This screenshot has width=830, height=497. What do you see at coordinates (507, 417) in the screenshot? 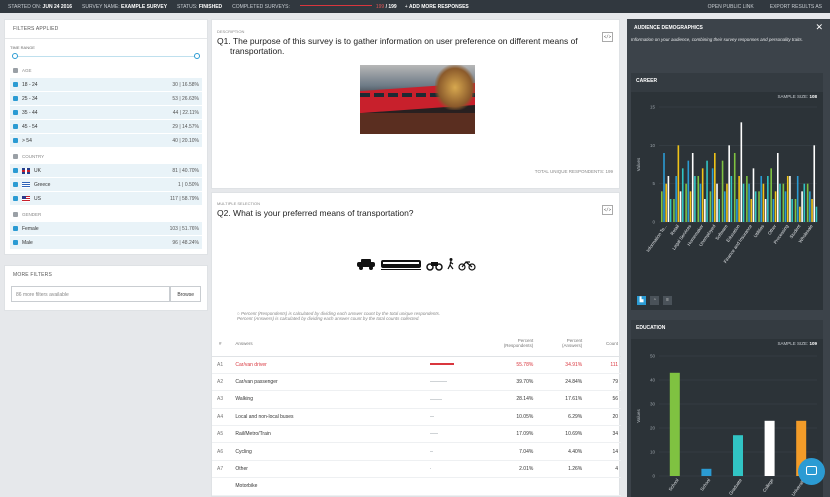
I see `percent-respondents: 10.05%` at bounding box center [507, 417].